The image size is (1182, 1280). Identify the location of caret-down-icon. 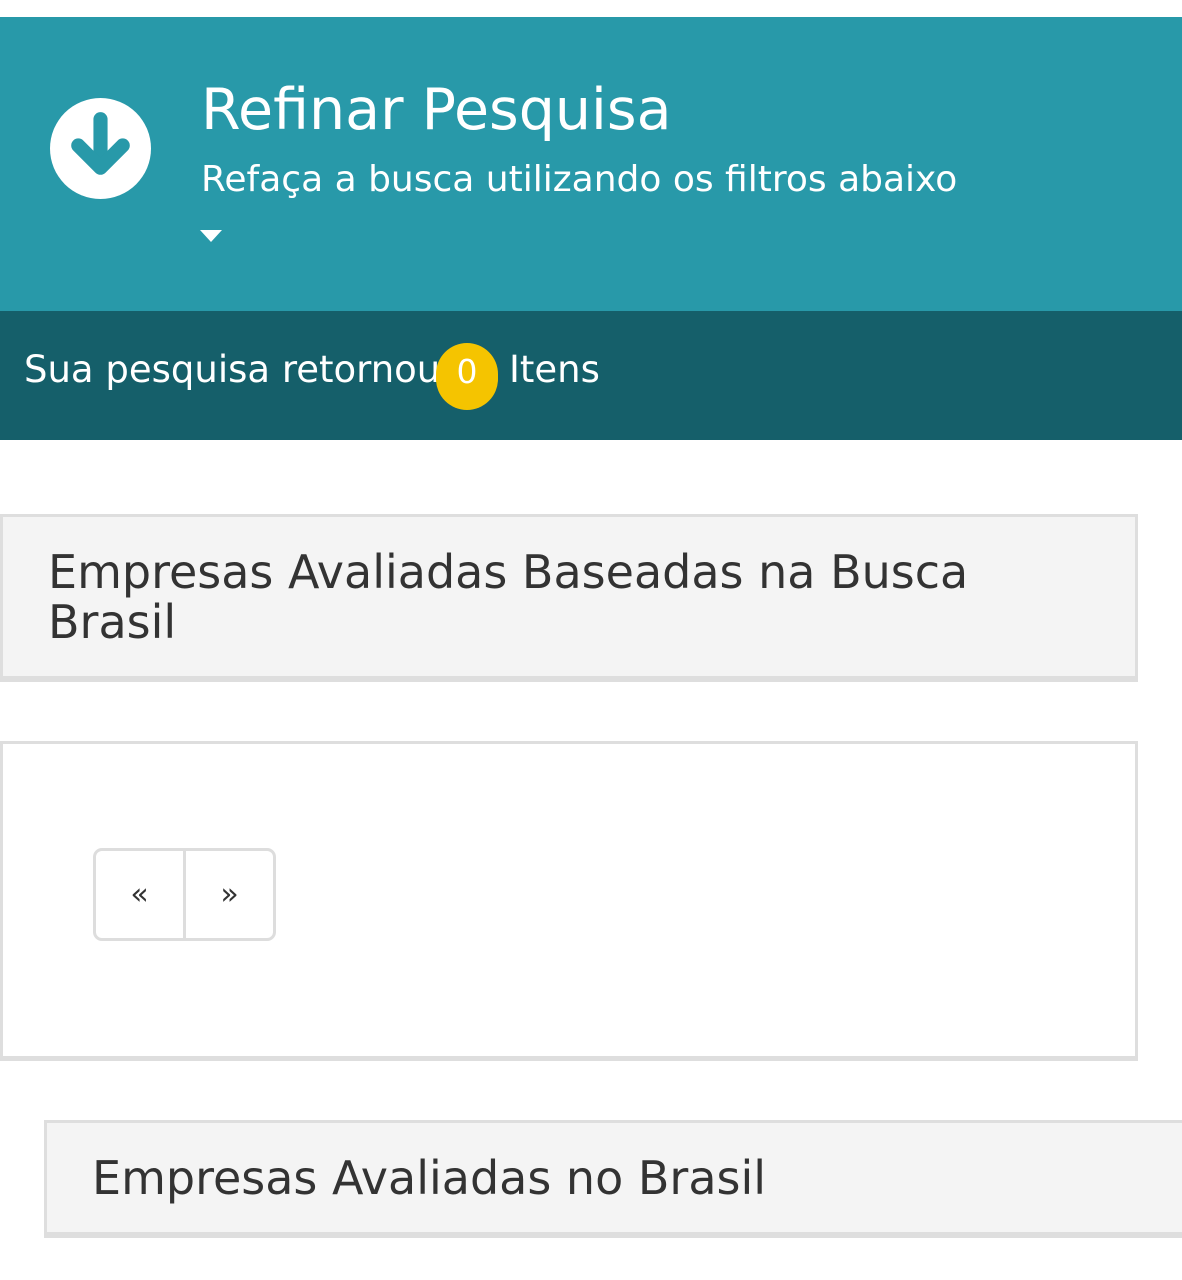
(211, 236).